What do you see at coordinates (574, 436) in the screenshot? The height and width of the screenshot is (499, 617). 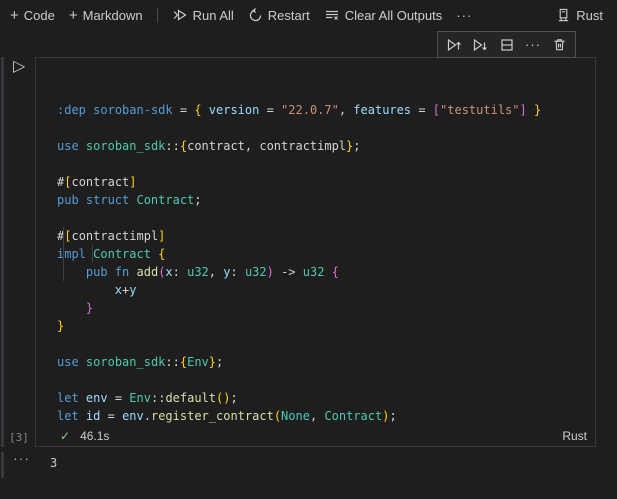 I see `cell-language-picker: Rust` at bounding box center [574, 436].